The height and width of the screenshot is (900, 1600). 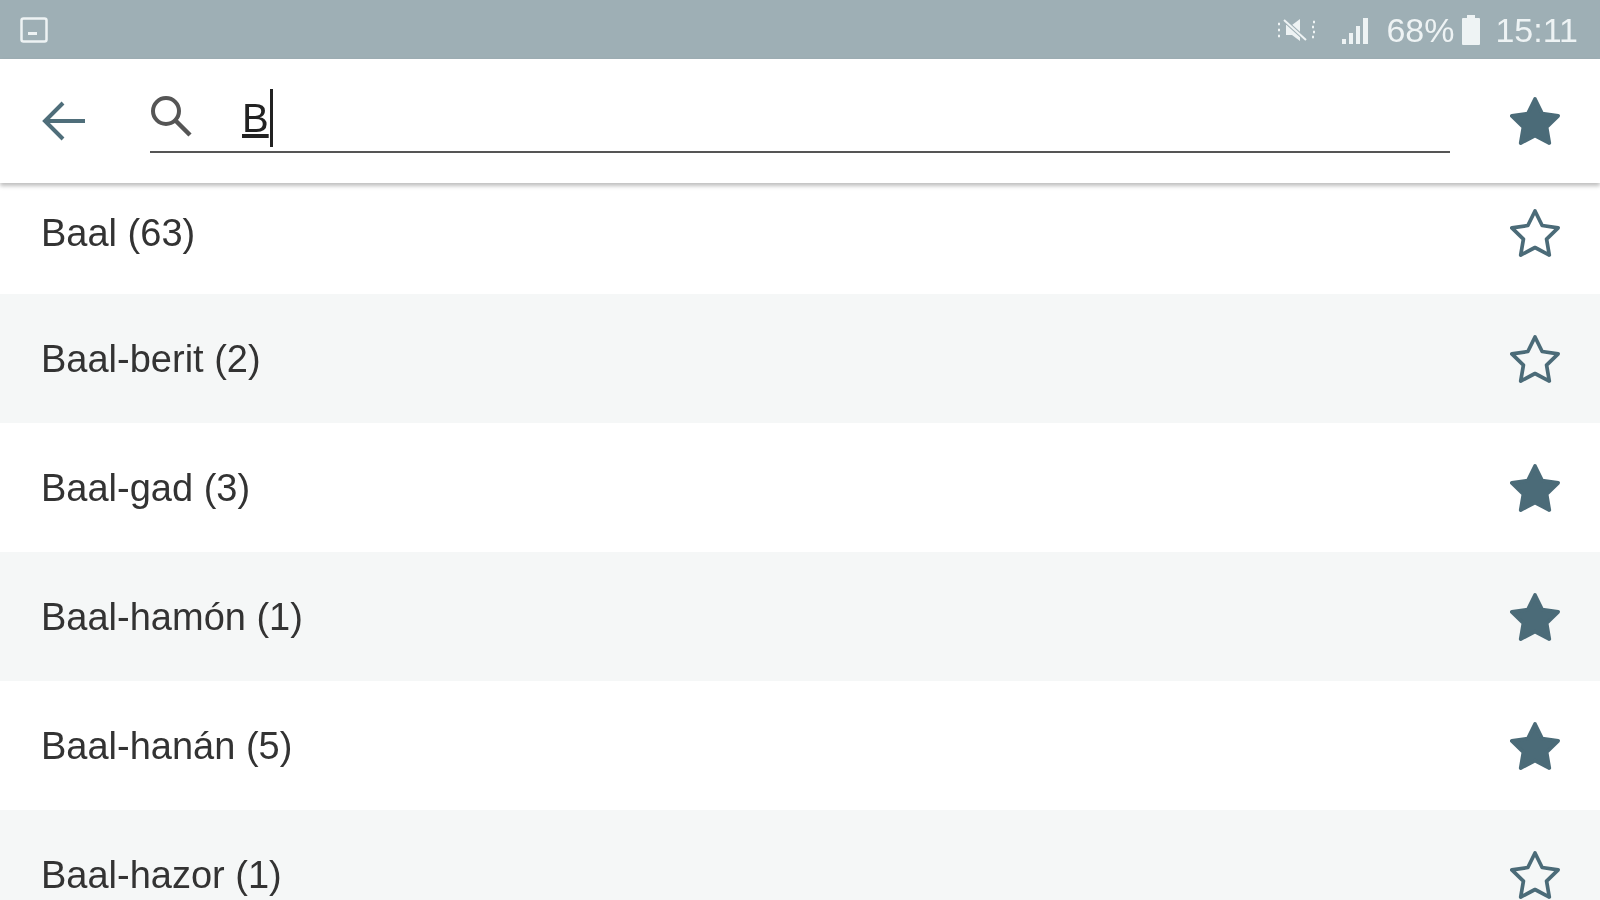 I want to click on entry-label: Baal (63), so click(x=118, y=232).